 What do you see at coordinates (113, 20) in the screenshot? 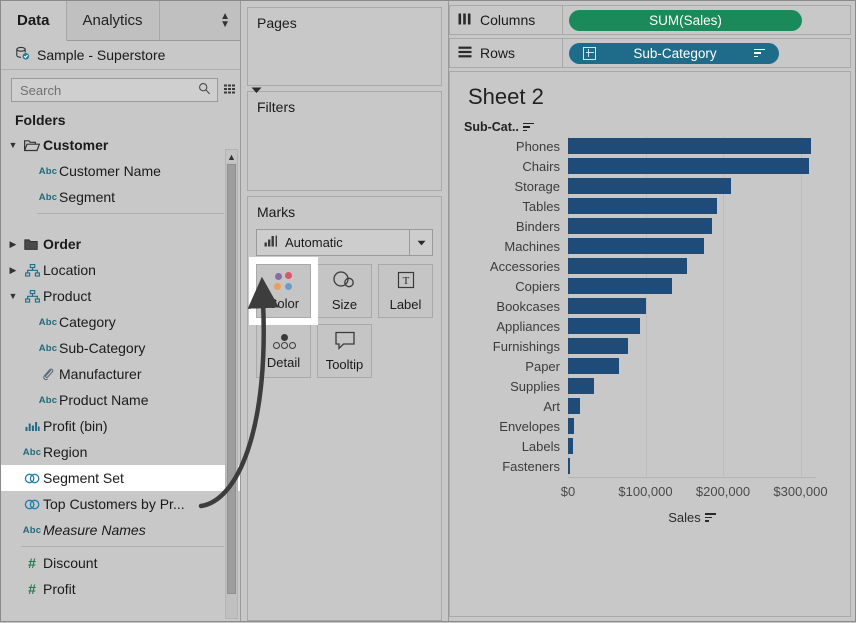
I see `tab-analytics: Analytics` at bounding box center [113, 20].